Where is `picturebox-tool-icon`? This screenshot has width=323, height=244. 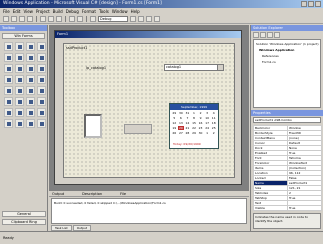
picturebox-tool-icon is located at coordinates (19, 68).